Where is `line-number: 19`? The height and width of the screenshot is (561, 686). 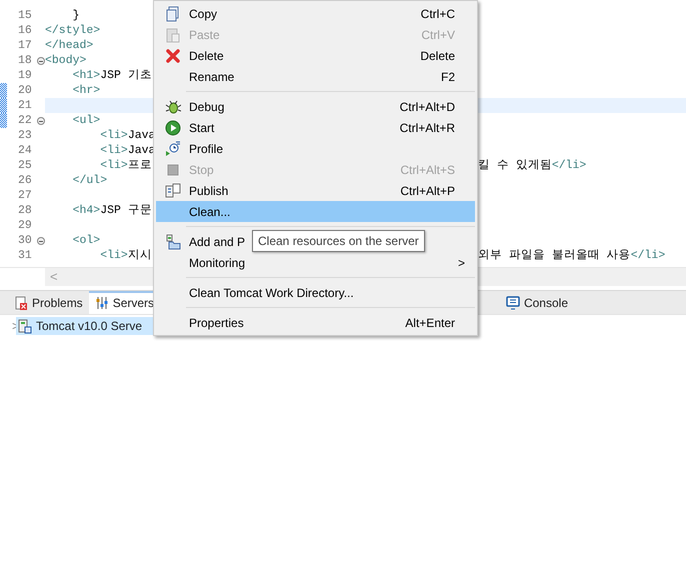 line-number: 19 is located at coordinates (25, 75).